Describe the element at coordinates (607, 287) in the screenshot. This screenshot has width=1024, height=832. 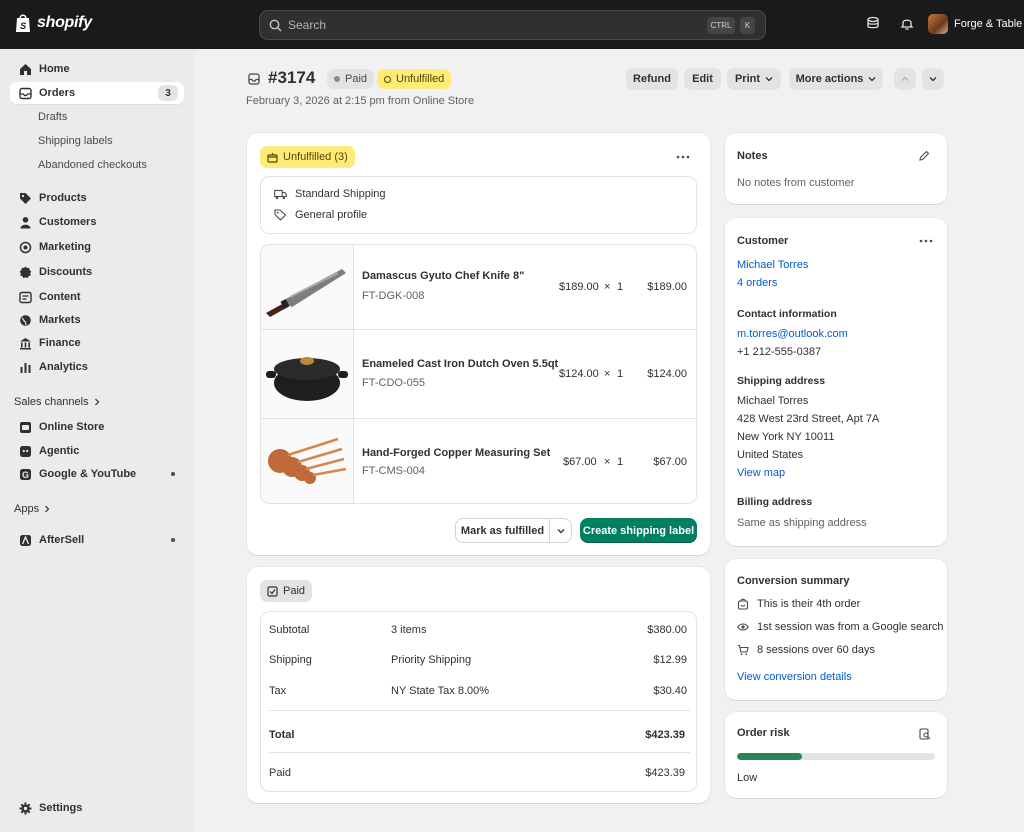
I see `times-sign: ×` at that location.